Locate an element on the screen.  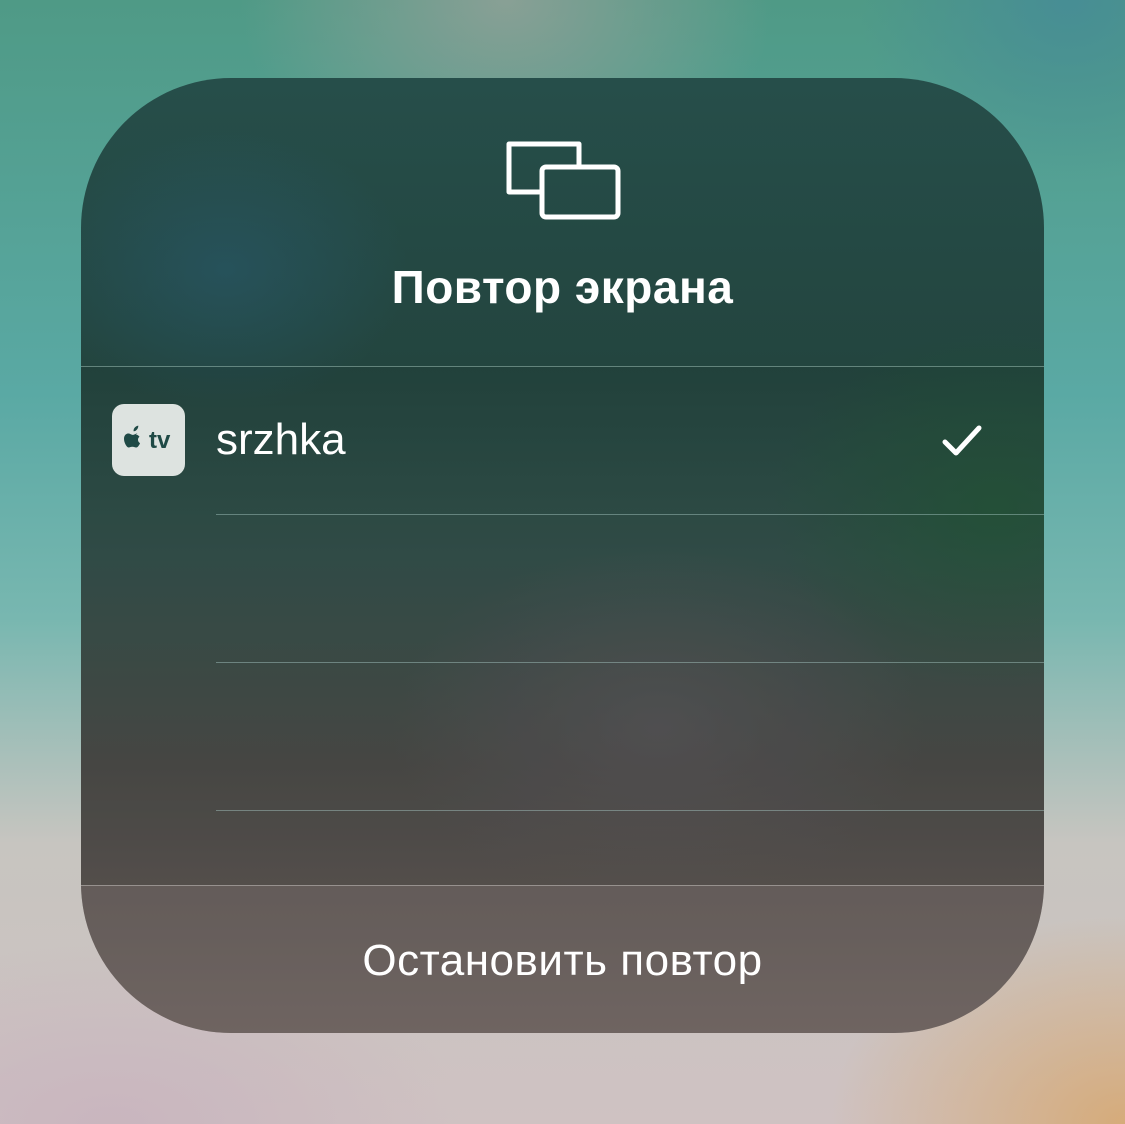
panel-footer: Остановить повтор is located at coordinates (562, 959).